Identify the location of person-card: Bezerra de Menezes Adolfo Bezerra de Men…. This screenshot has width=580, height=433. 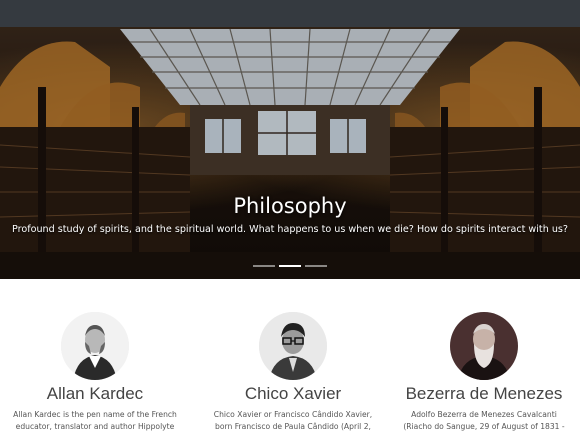
(484, 371).